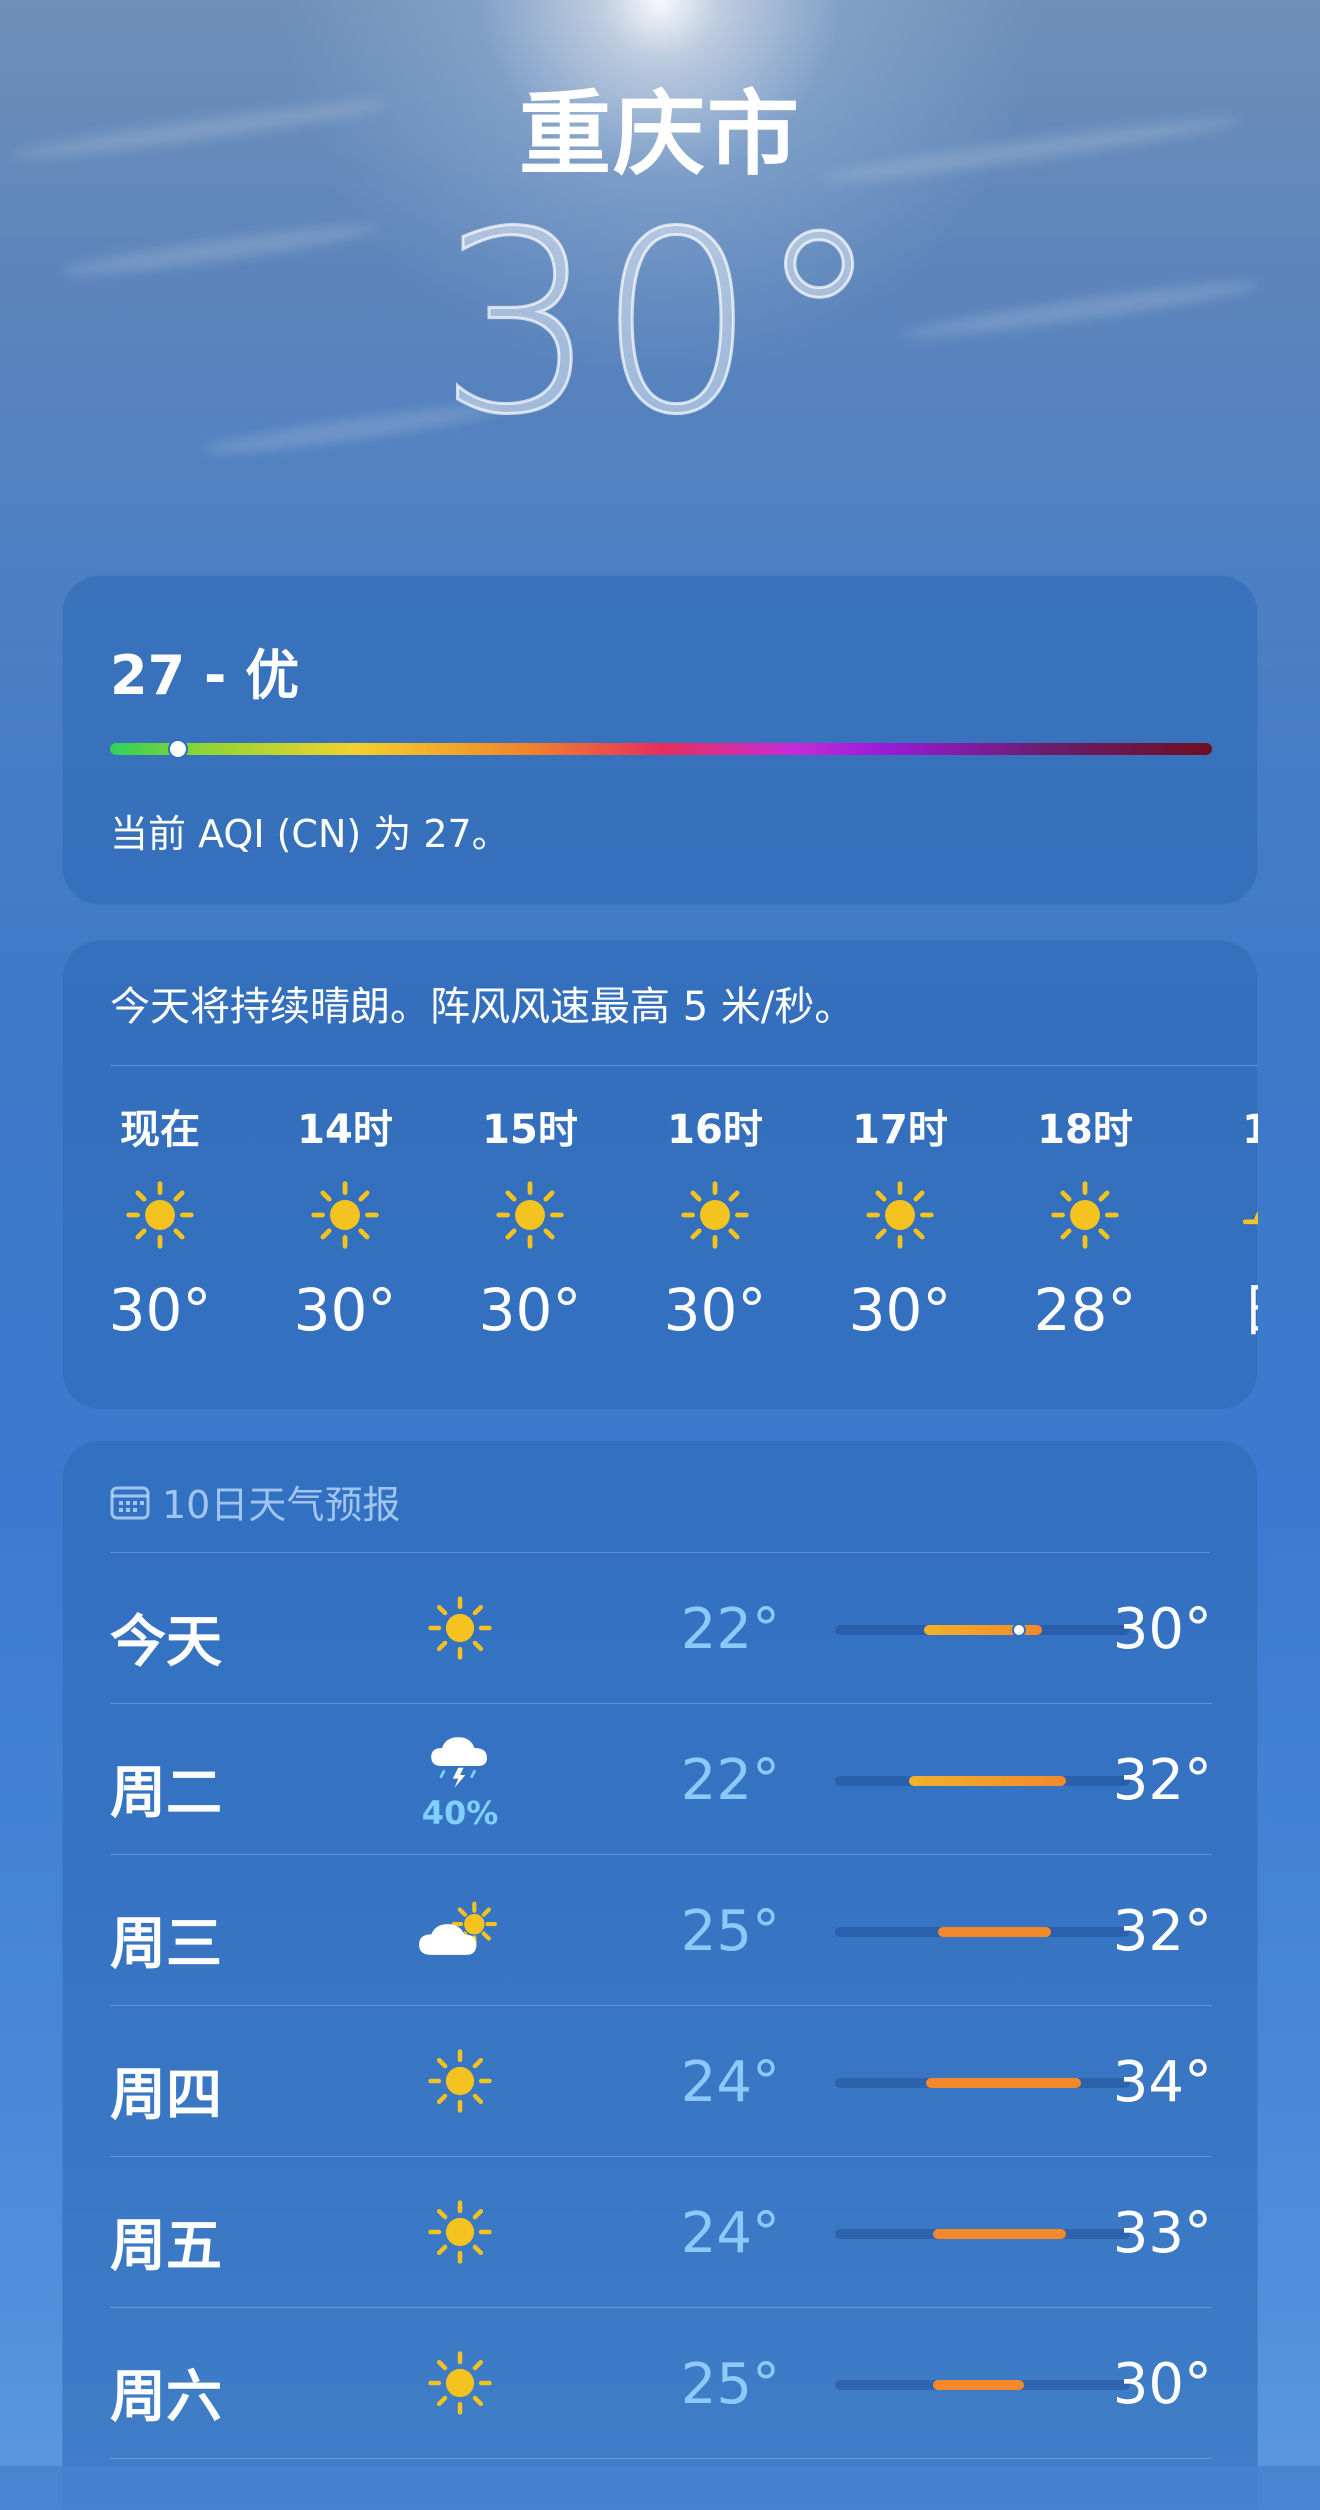 The image size is (1320, 2510). I want to click on hour-item: 18时 28°, so click(1085, 1225).